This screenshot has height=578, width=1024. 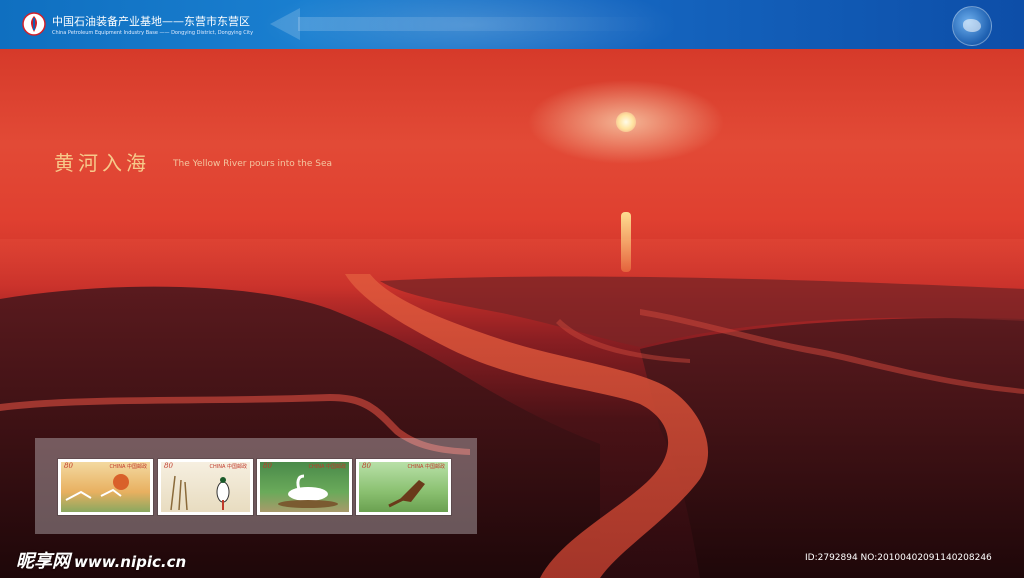 I want to click on image-id-line: ID:2792894 NO:20100402091140208246, so click(x=898, y=558).